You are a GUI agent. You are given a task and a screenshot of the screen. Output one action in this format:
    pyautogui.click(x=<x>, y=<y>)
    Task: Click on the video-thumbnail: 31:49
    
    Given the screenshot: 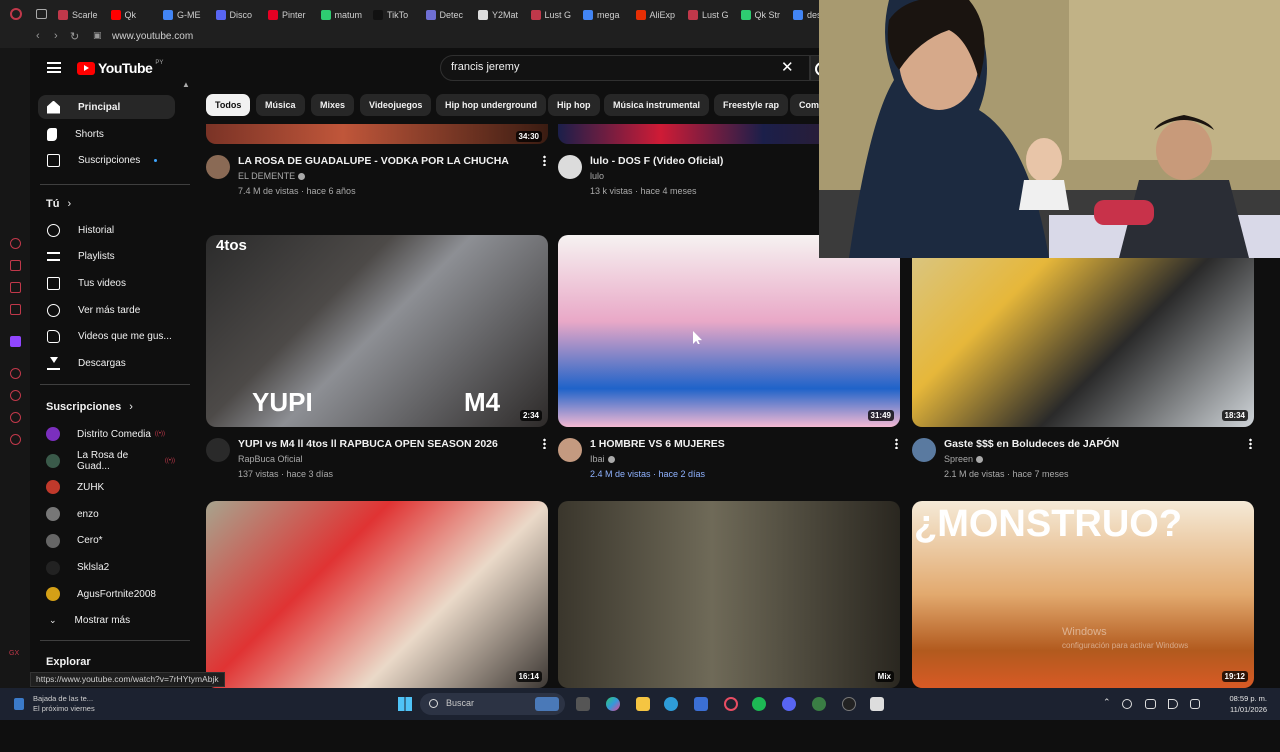 What is the action you would take?
    pyautogui.click(x=729, y=331)
    